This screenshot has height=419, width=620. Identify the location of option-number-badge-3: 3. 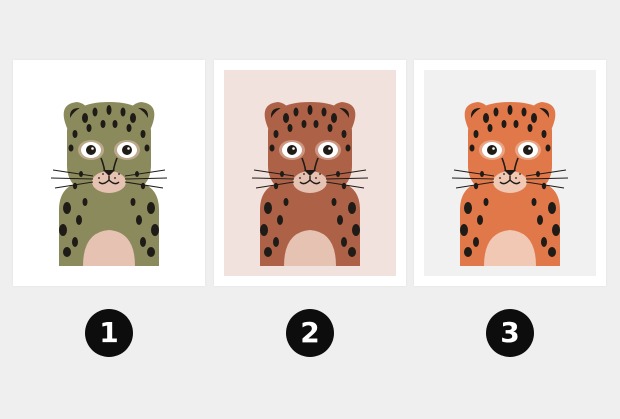
(510, 333).